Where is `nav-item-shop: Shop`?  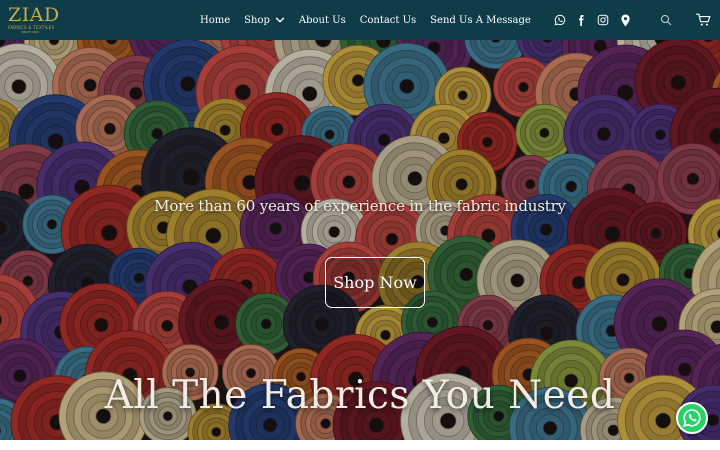
nav-item-shop: Shop is located at coordinates (264, 20).